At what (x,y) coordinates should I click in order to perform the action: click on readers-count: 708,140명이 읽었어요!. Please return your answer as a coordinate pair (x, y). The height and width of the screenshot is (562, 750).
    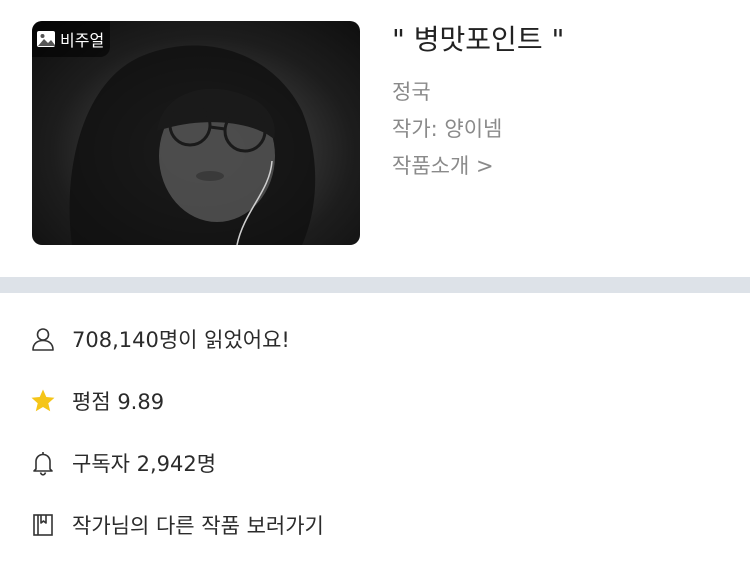
    Looking at the image, I should click on (181, 340).